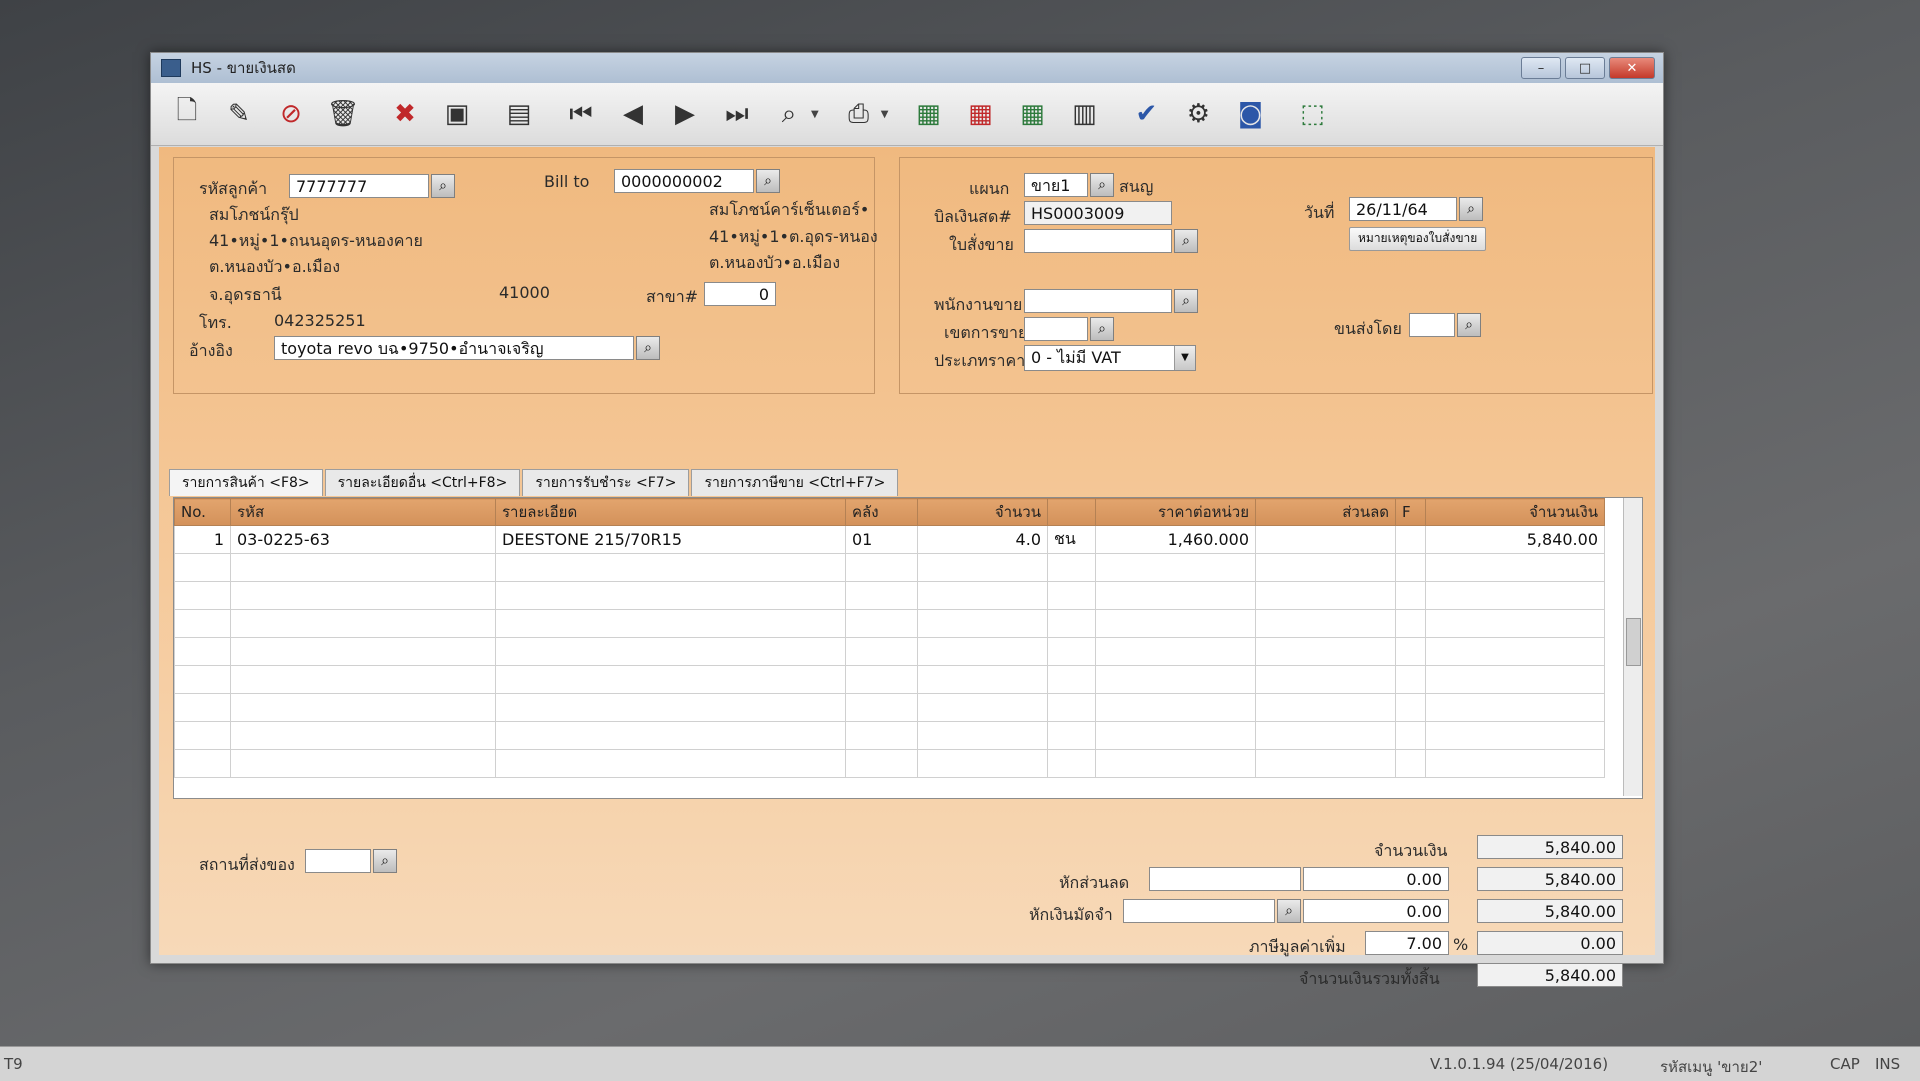 This screenshot has width=1920, height=1081. Describe the element at coordinates (1198, 114) in the screenshot. I see `link-icon: ⚙` at that location.